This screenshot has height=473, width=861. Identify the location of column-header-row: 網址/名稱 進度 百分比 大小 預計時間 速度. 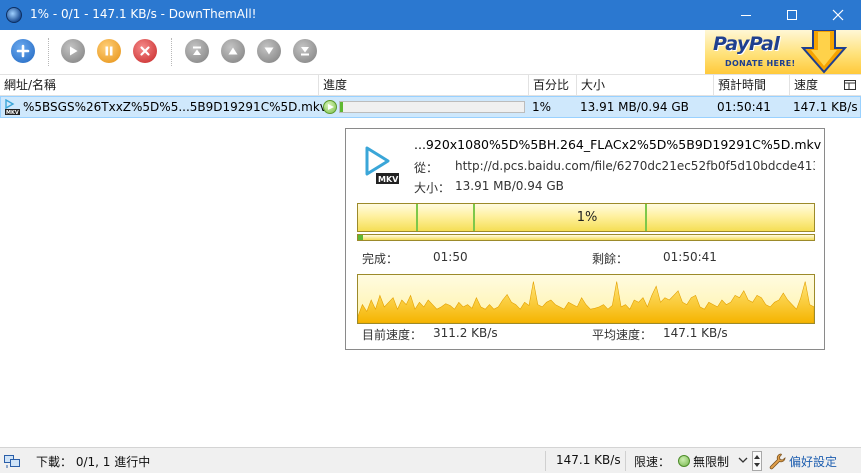
(430, 85).